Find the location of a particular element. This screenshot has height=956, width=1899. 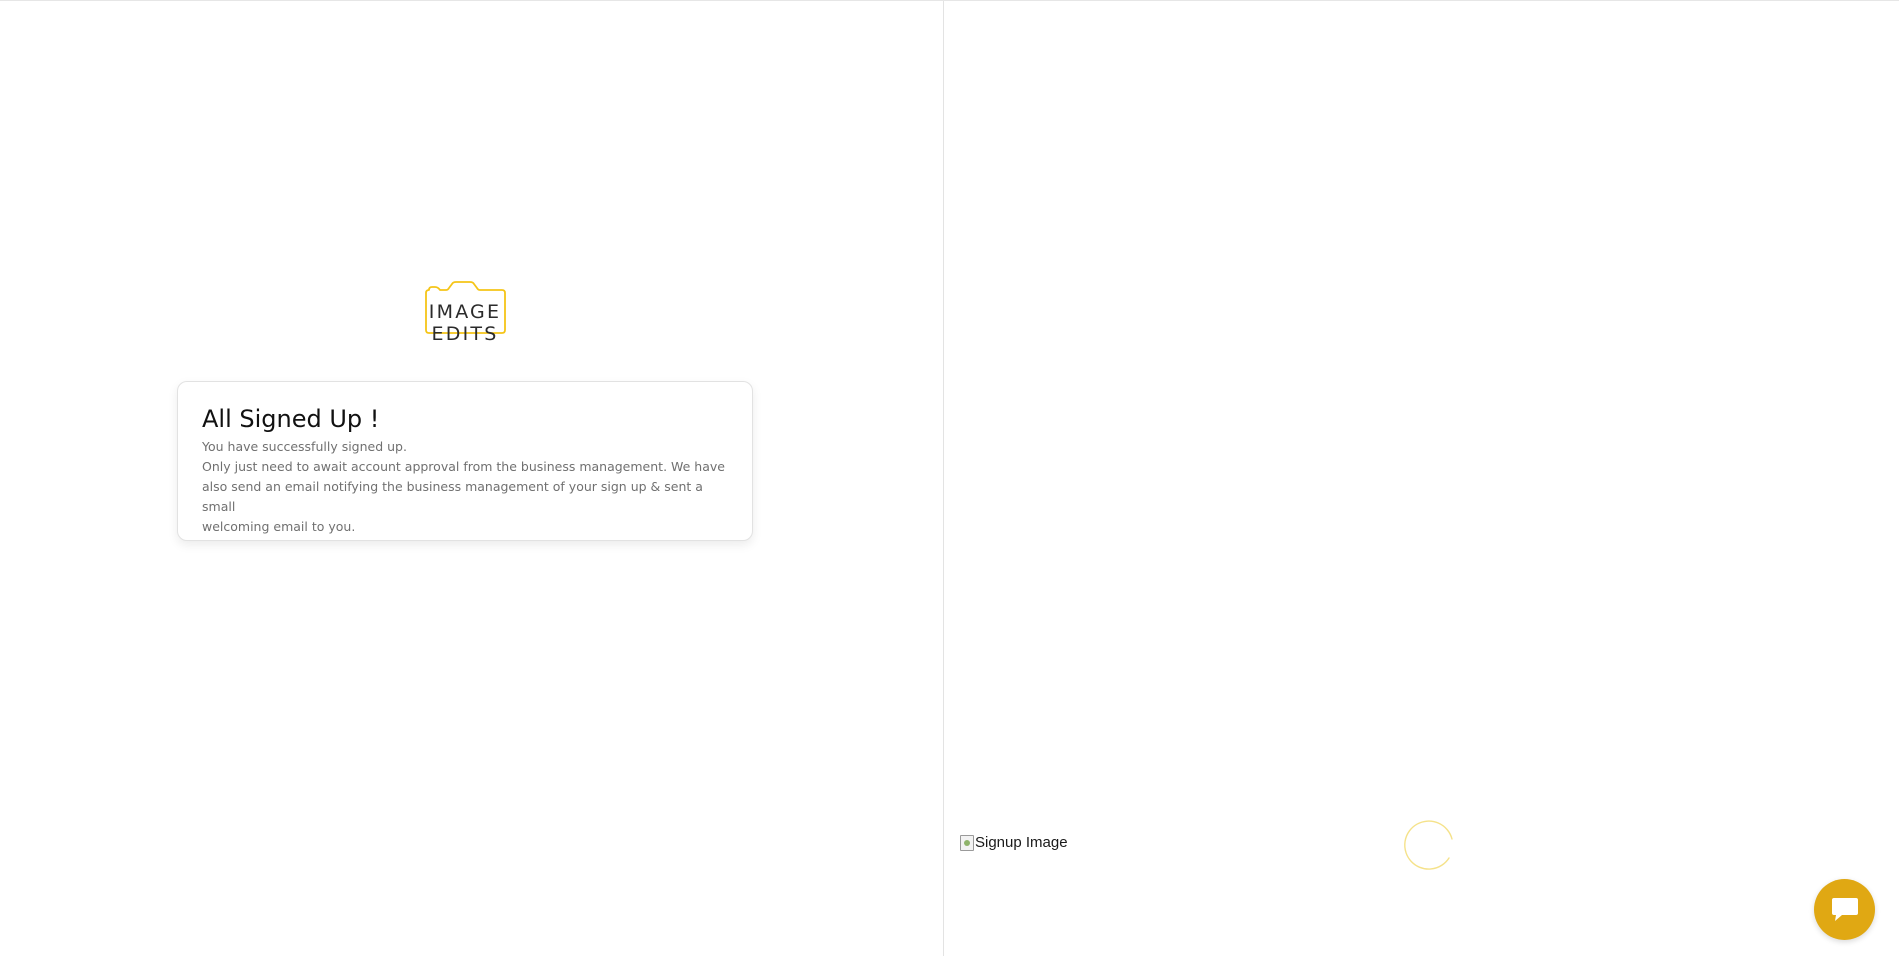

broken-image-icon is located at coordinates (967, 842).